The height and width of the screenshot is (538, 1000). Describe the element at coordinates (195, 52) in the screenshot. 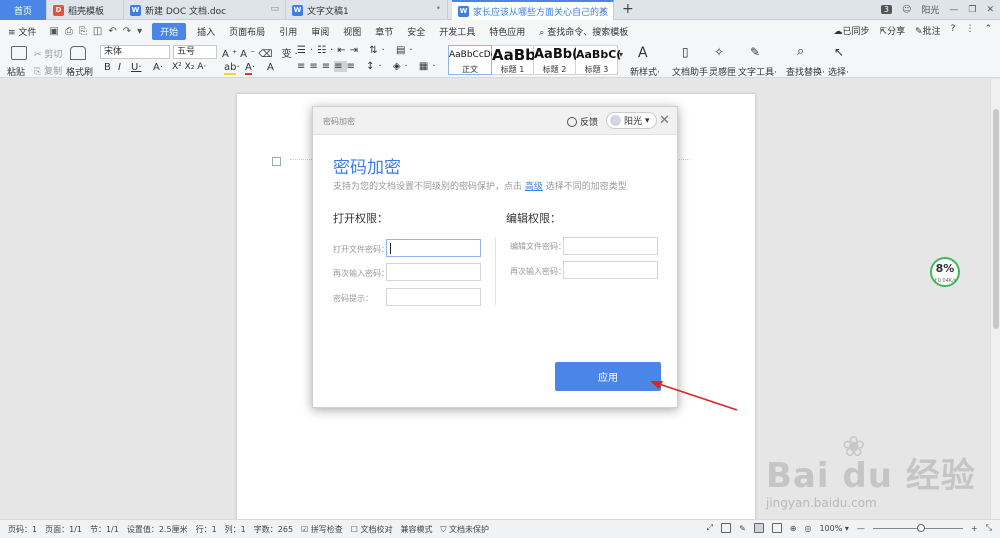

I see `font-size-select: 五号` at that location.